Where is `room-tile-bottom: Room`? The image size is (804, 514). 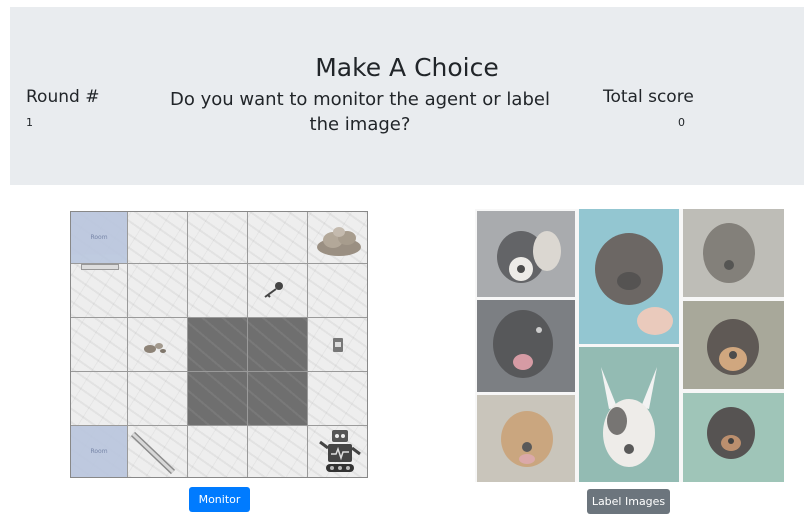 room-tile-bottom: Room is located at coordinates (99, 451).